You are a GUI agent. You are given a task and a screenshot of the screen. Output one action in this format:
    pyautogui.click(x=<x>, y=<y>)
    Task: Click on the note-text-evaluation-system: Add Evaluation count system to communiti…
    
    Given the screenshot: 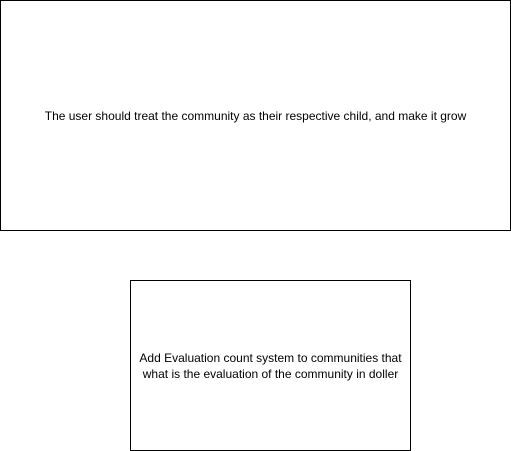 What is the action you would take?
    pyautogui.click(x=270, y=365)
    